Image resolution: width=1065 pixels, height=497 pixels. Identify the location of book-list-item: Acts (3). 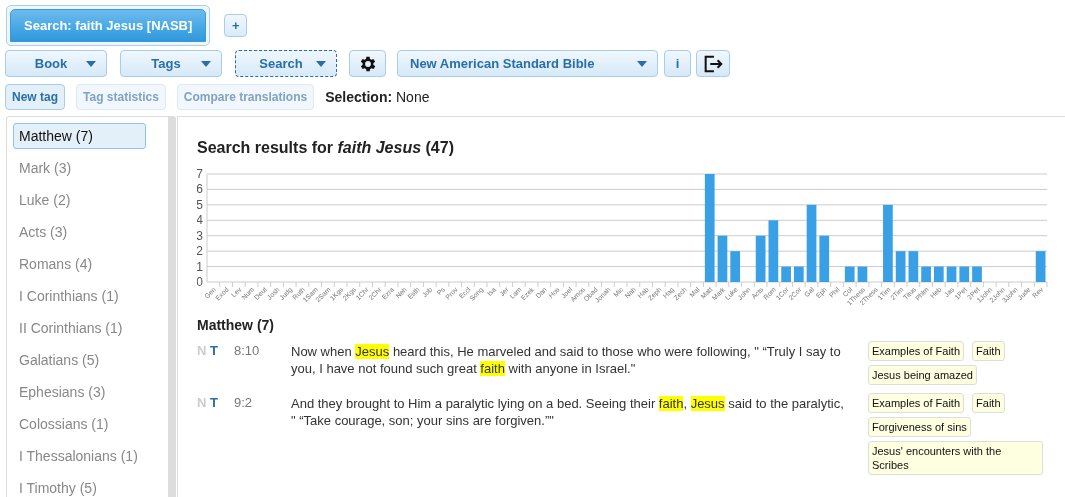
(79, 232).